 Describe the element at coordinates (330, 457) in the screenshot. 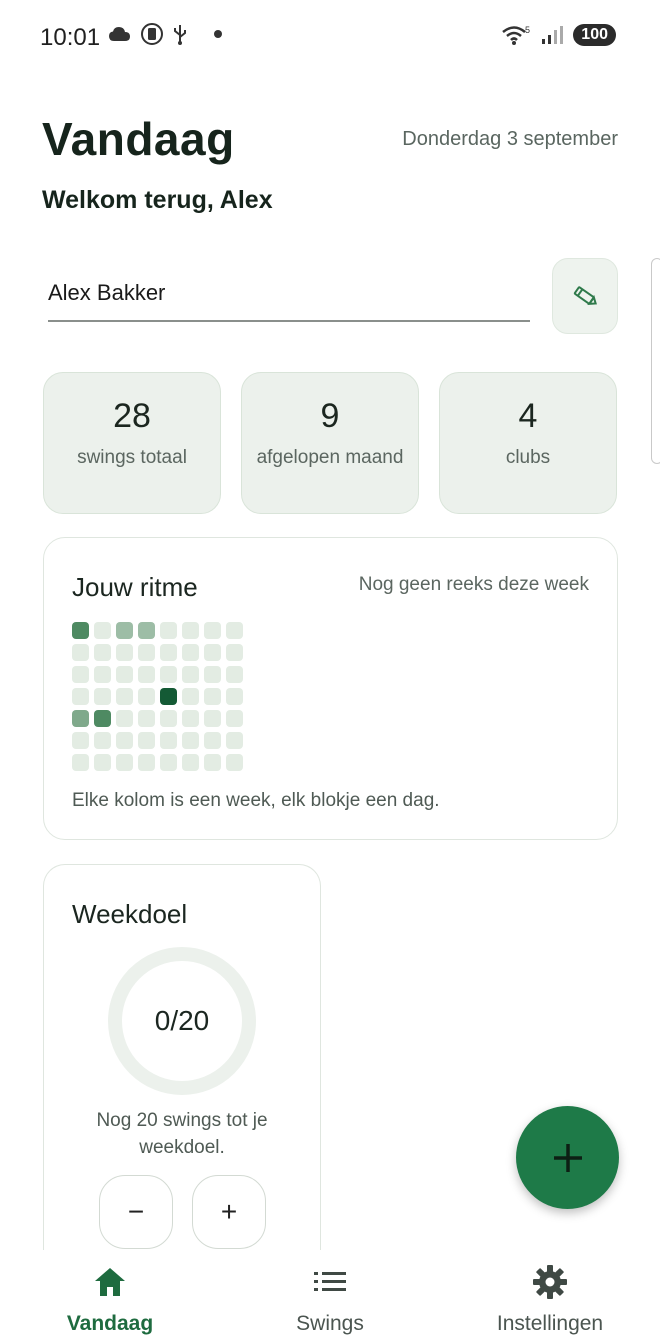

I see `stat-label: afgelopen maand` at that location.